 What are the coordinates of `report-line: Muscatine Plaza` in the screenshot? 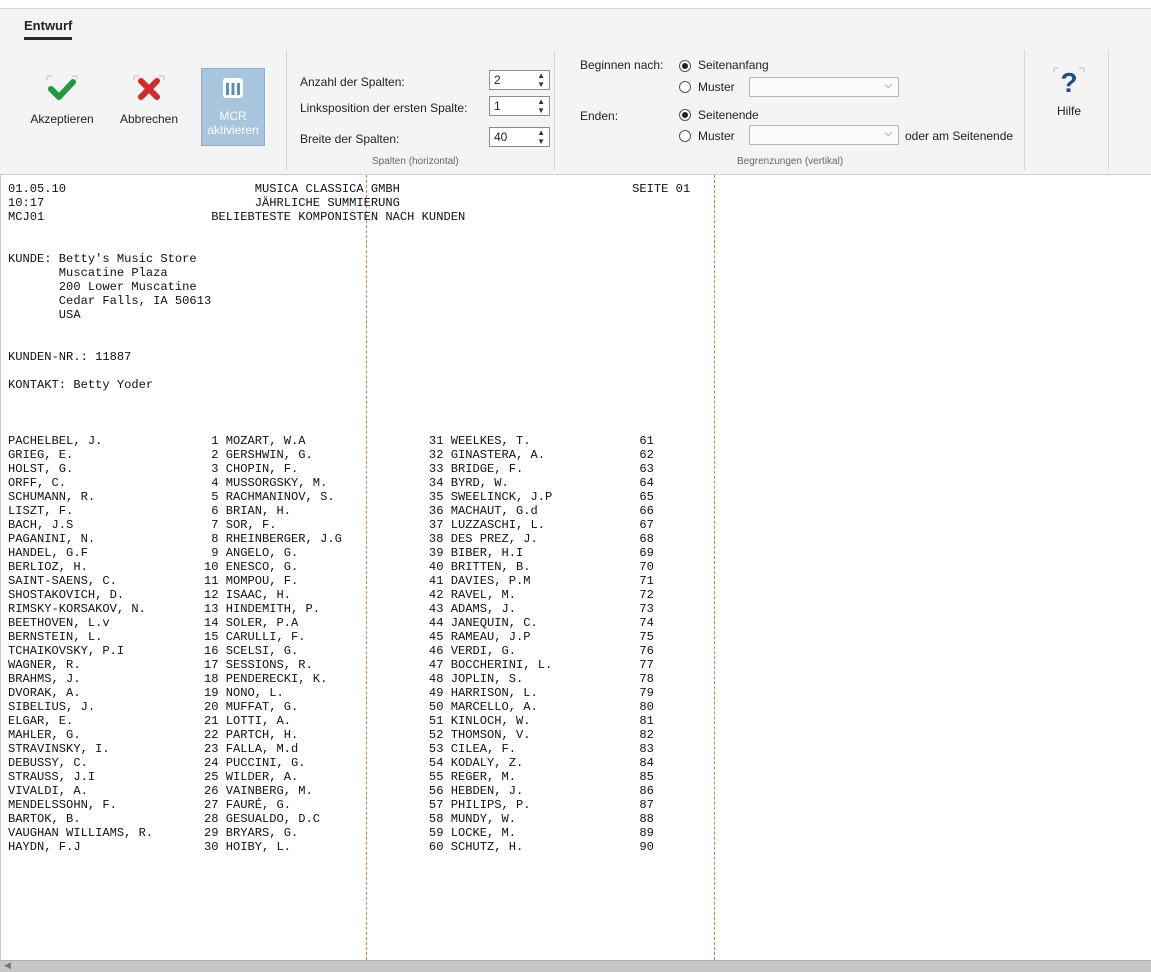 It's located at (88, 273).